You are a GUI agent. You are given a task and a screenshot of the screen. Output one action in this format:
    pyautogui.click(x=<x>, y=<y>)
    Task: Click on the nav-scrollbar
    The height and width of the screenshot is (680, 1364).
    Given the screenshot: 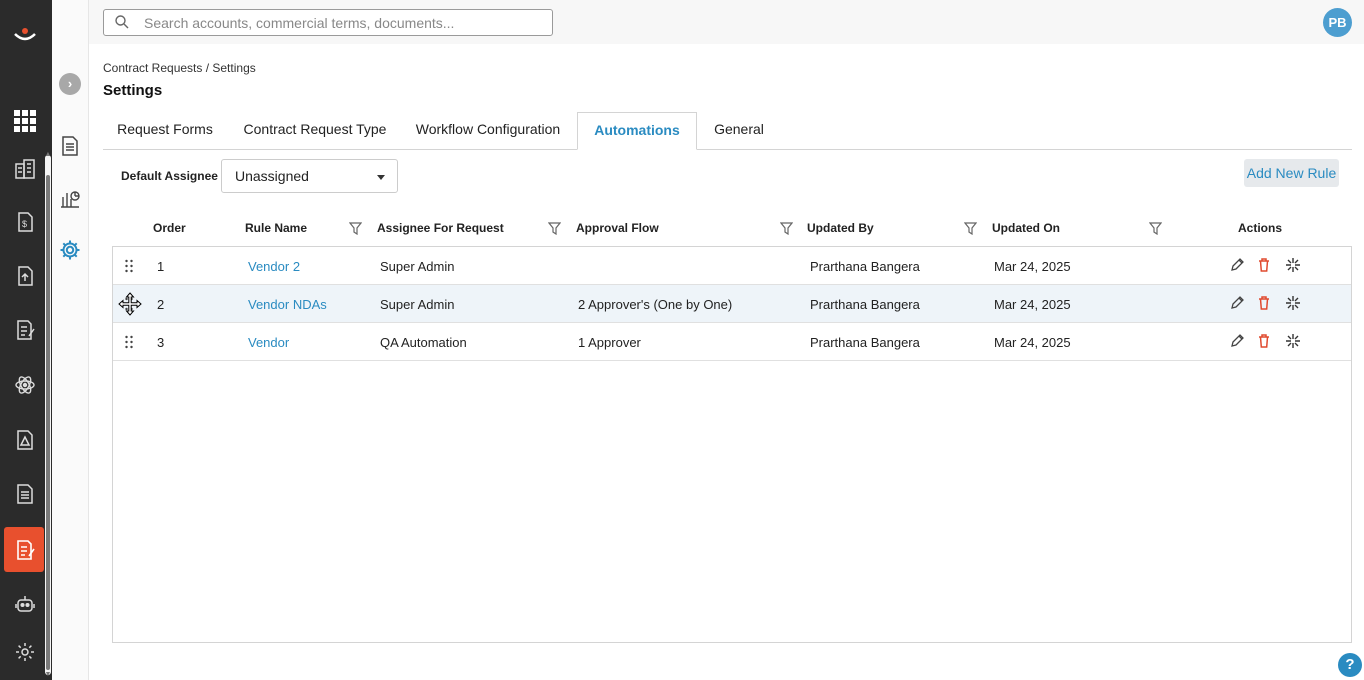 What is the action you would take?
    pyautogui.click(x=48, y=415)
    